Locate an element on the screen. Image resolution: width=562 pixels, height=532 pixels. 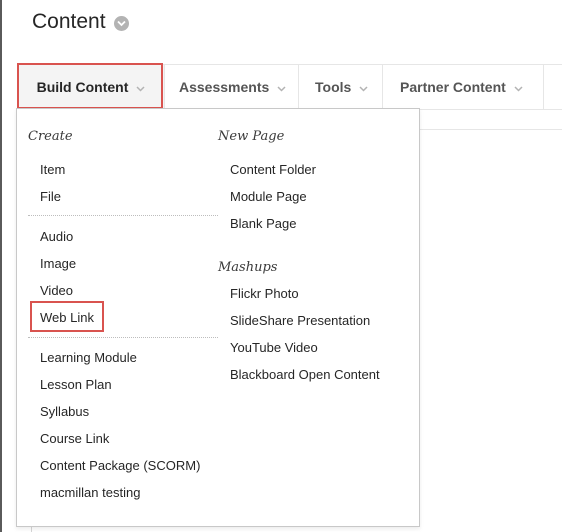
menu-item-flickr-photo: Flickr Photo is located at coordinates (264, 293).